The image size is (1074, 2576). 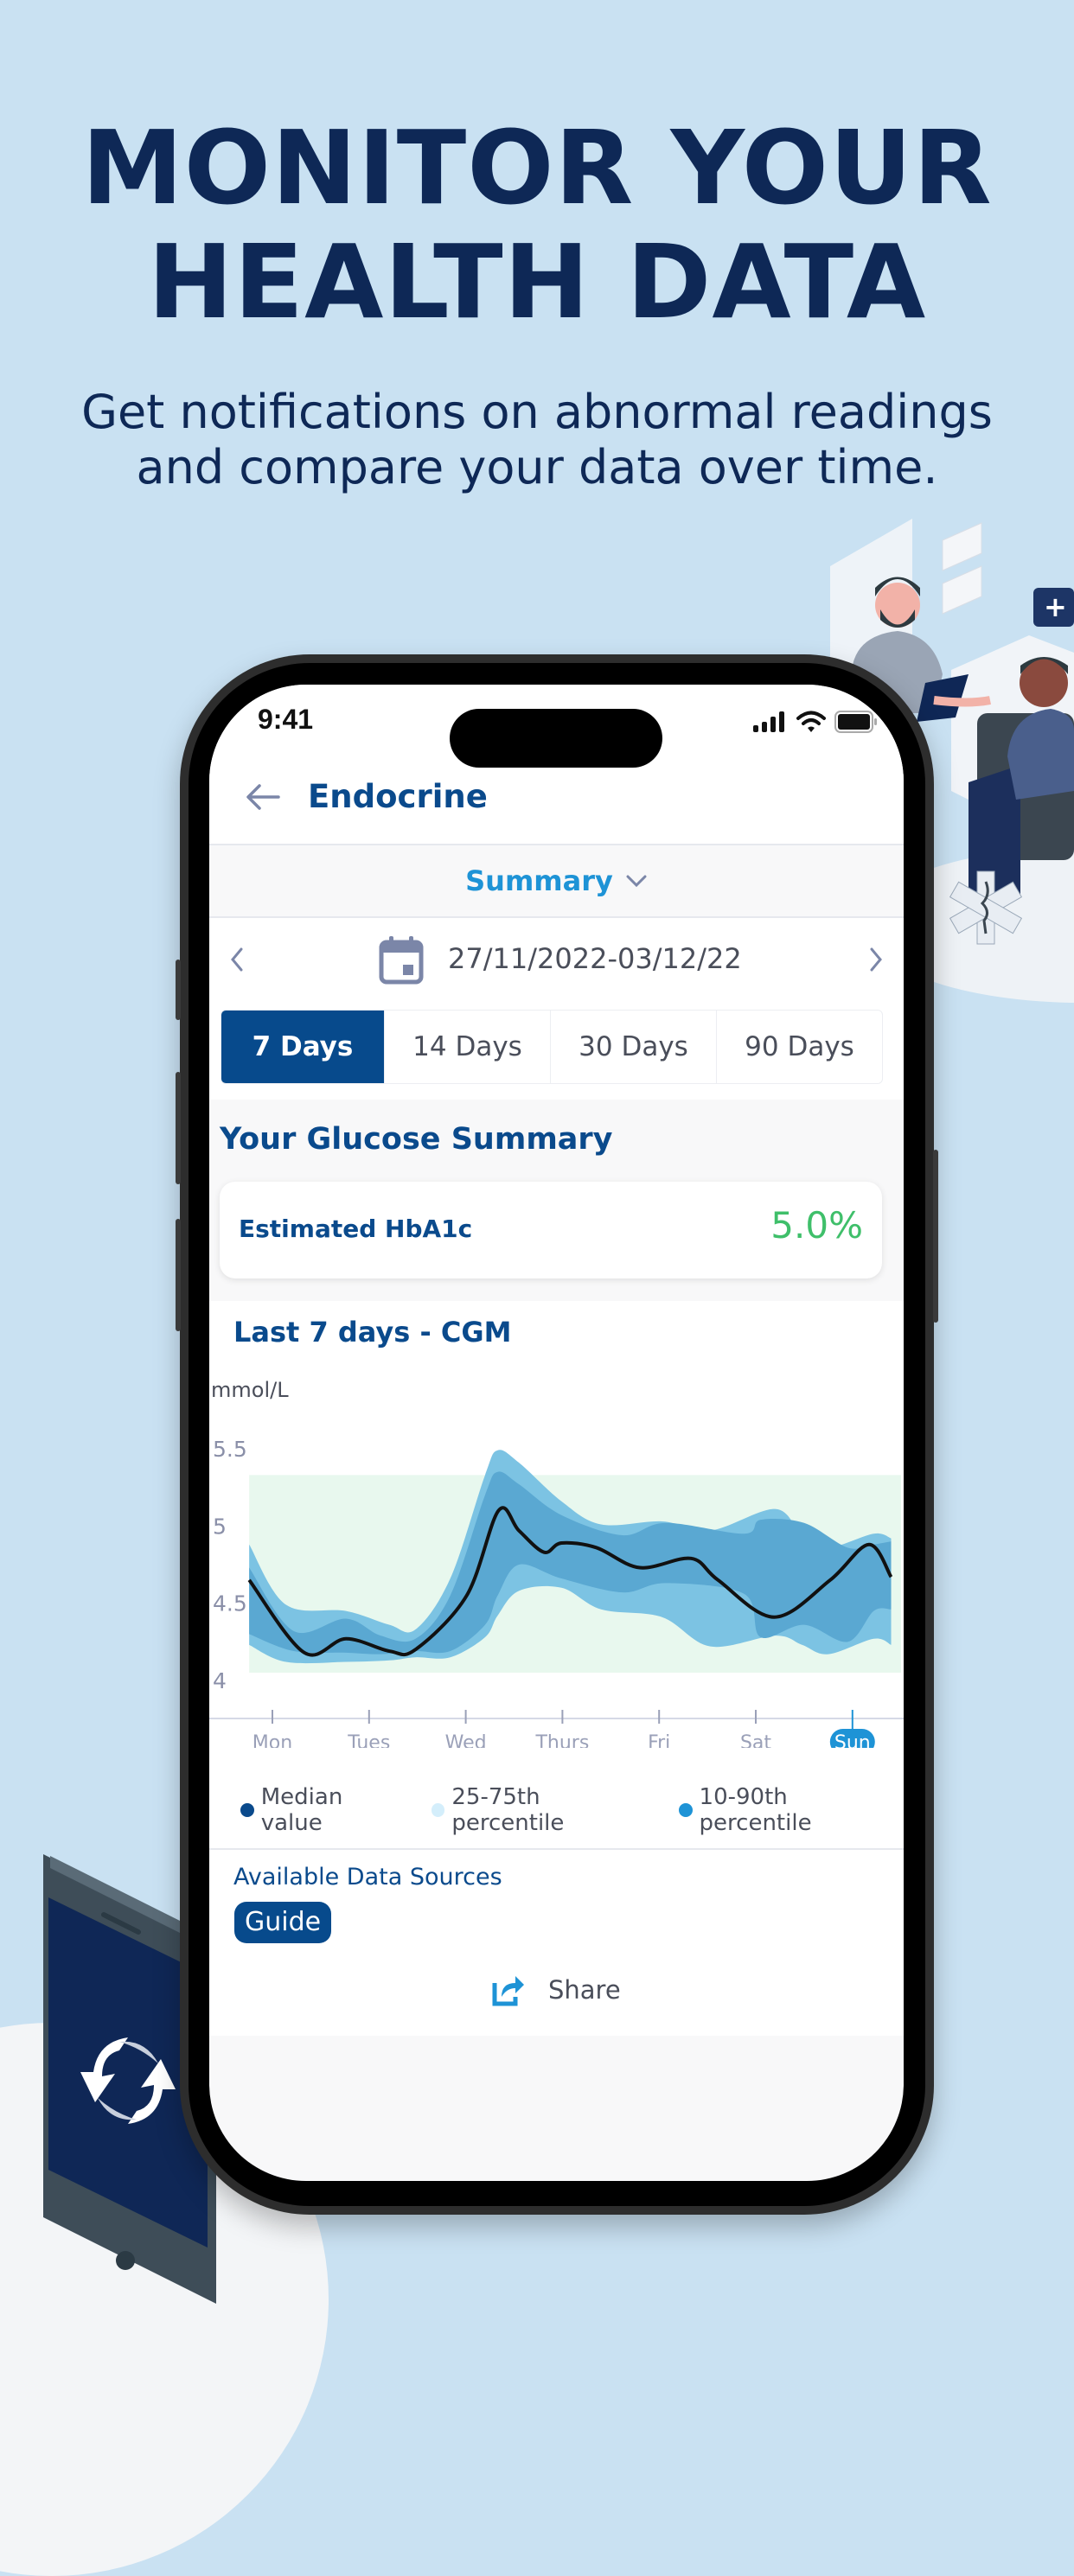 What do you see at coordinates (755, 1740) in the screenshot?
I see `x-tick-label: Sat` at bounding box center [755, 1740].